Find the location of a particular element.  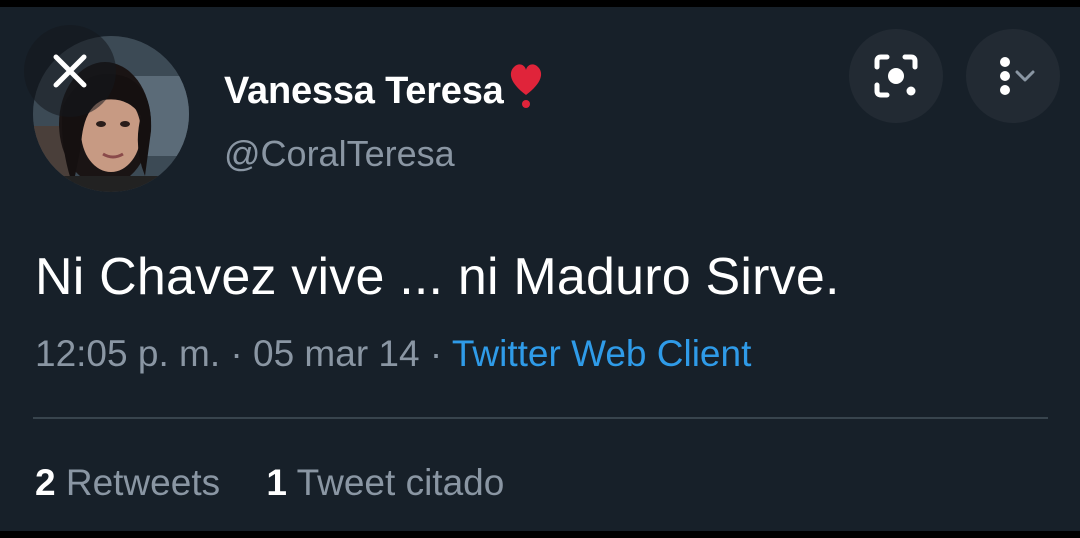

tweet-text: Ni Chavez vive ... ni Maduro Sirve. is located at coordinates (437, 277).